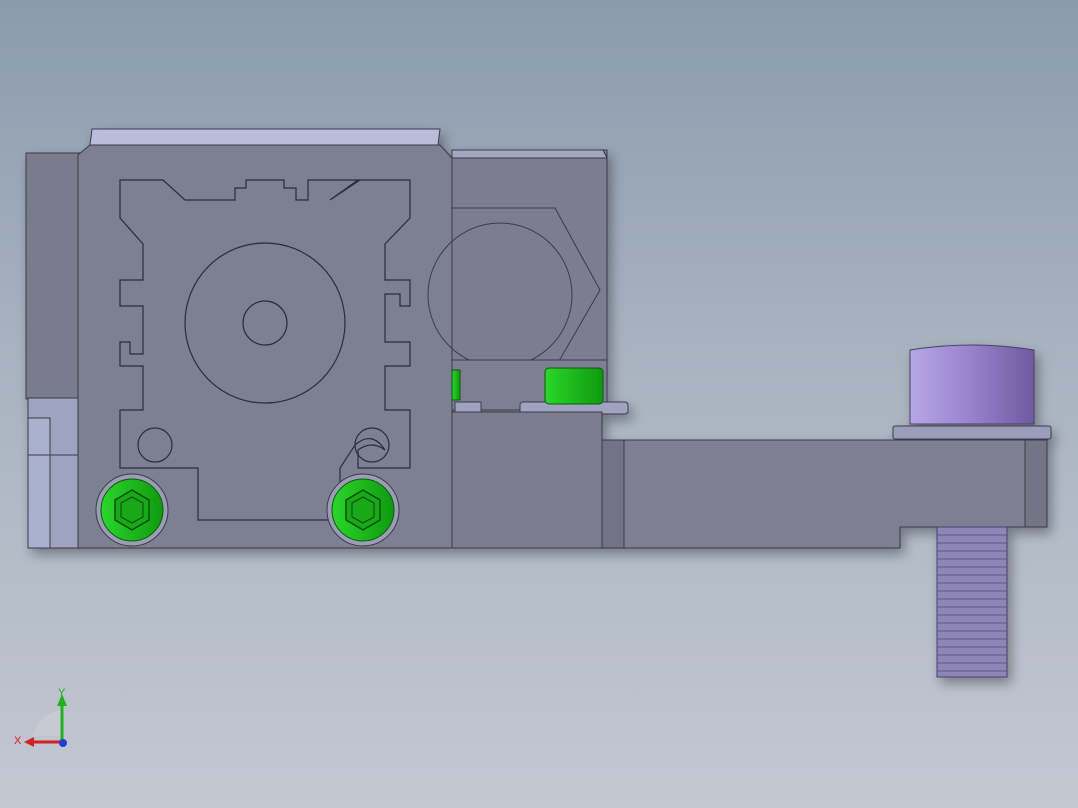  I want to click on socket-screw-right, so click(363, 510).